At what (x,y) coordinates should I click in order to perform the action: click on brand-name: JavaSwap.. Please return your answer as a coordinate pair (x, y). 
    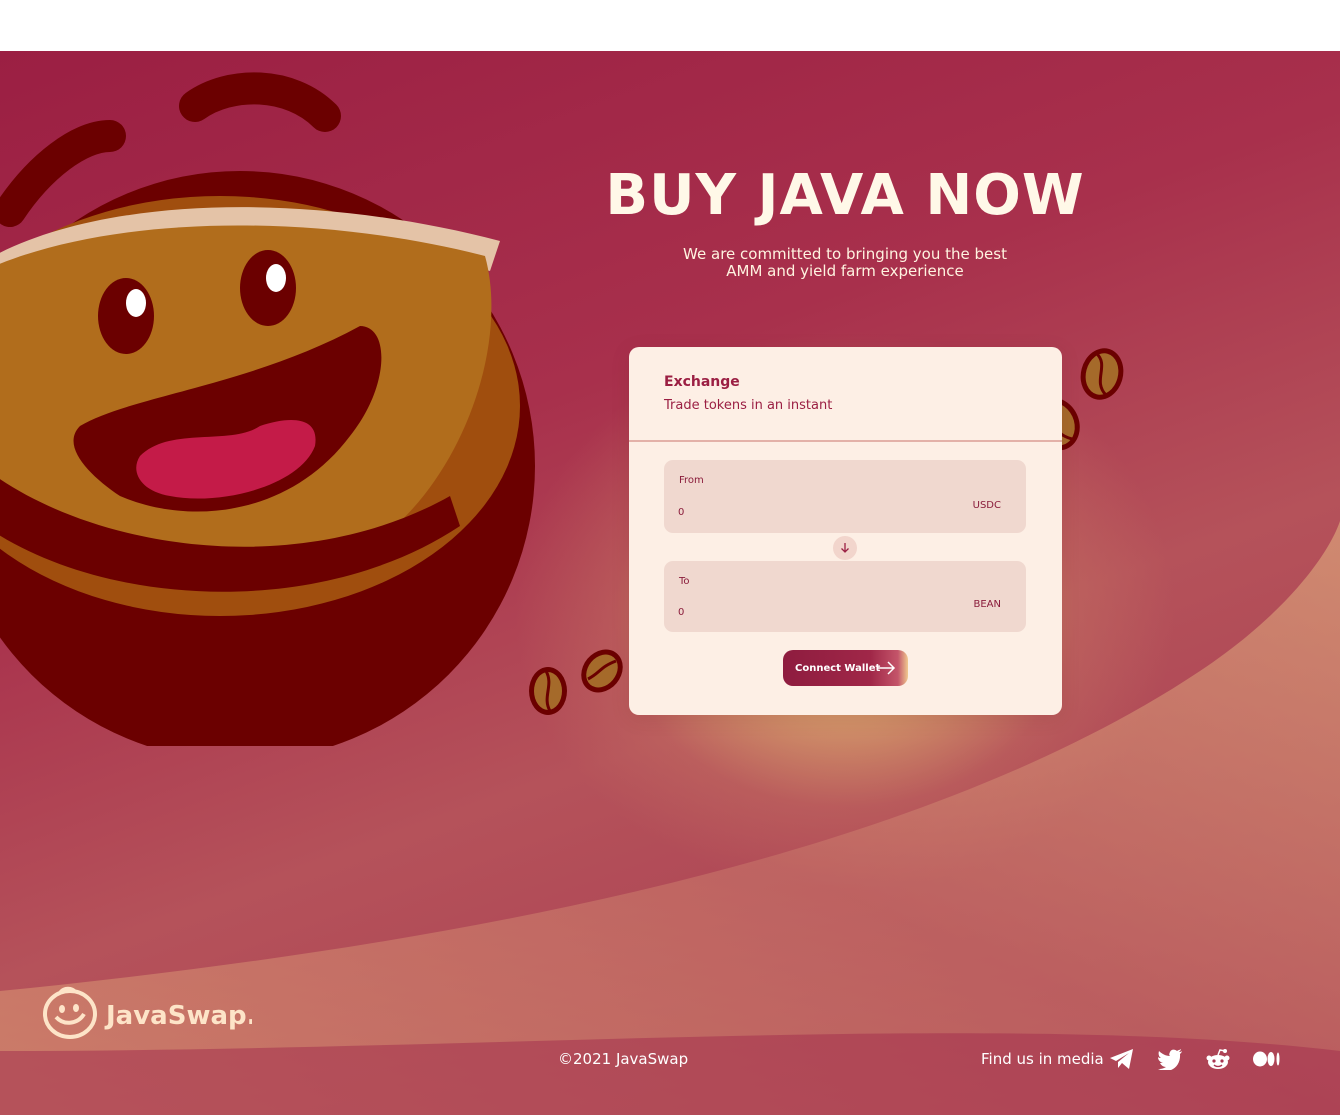
    Looking at the image, I should click on (178, 1016).